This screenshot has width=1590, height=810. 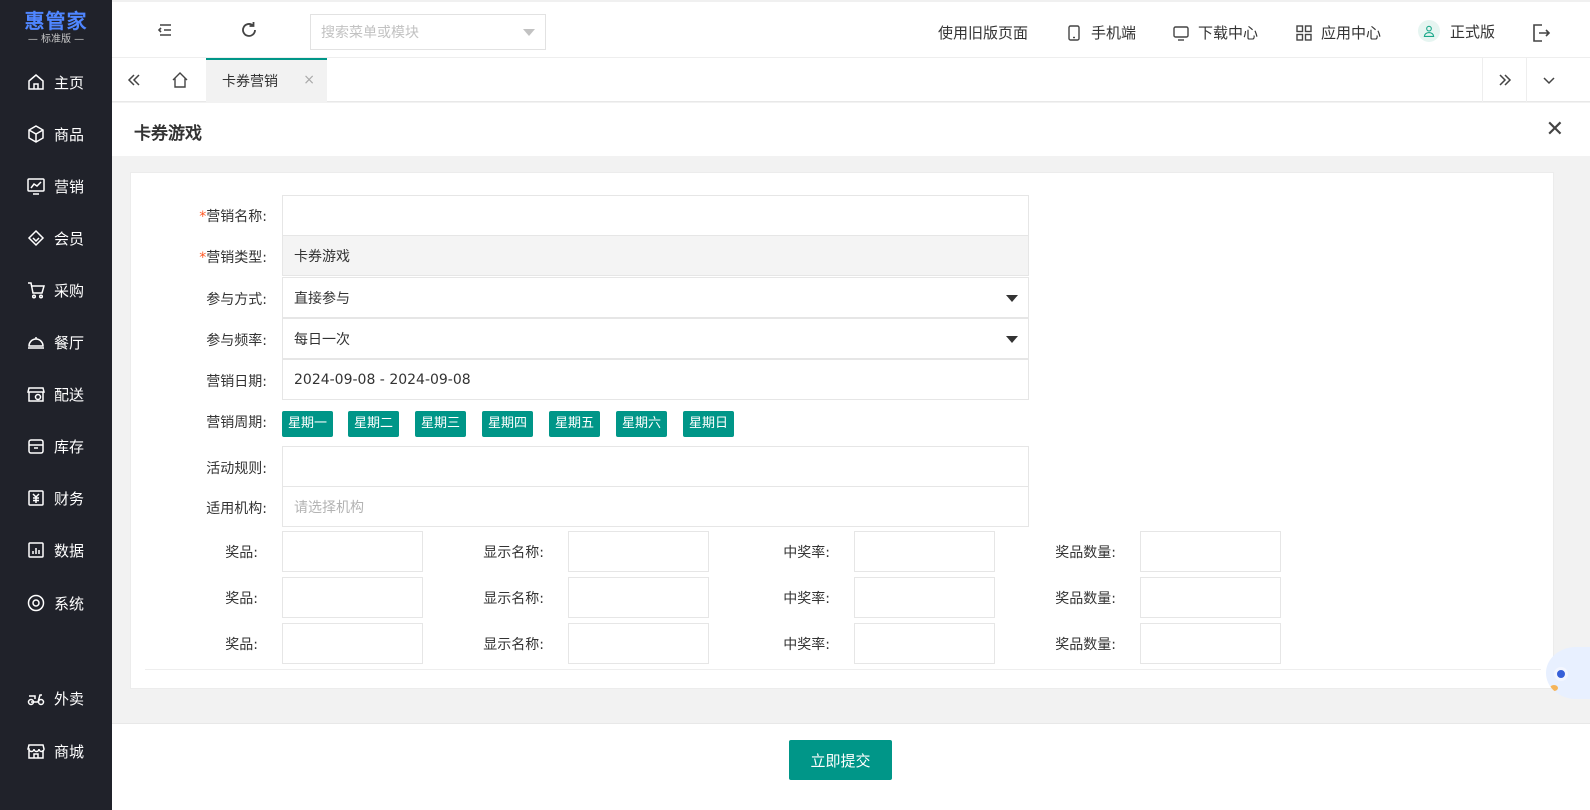 I want to click on weekday-tag-saturday: 星期六, so click(x=642, y=424).